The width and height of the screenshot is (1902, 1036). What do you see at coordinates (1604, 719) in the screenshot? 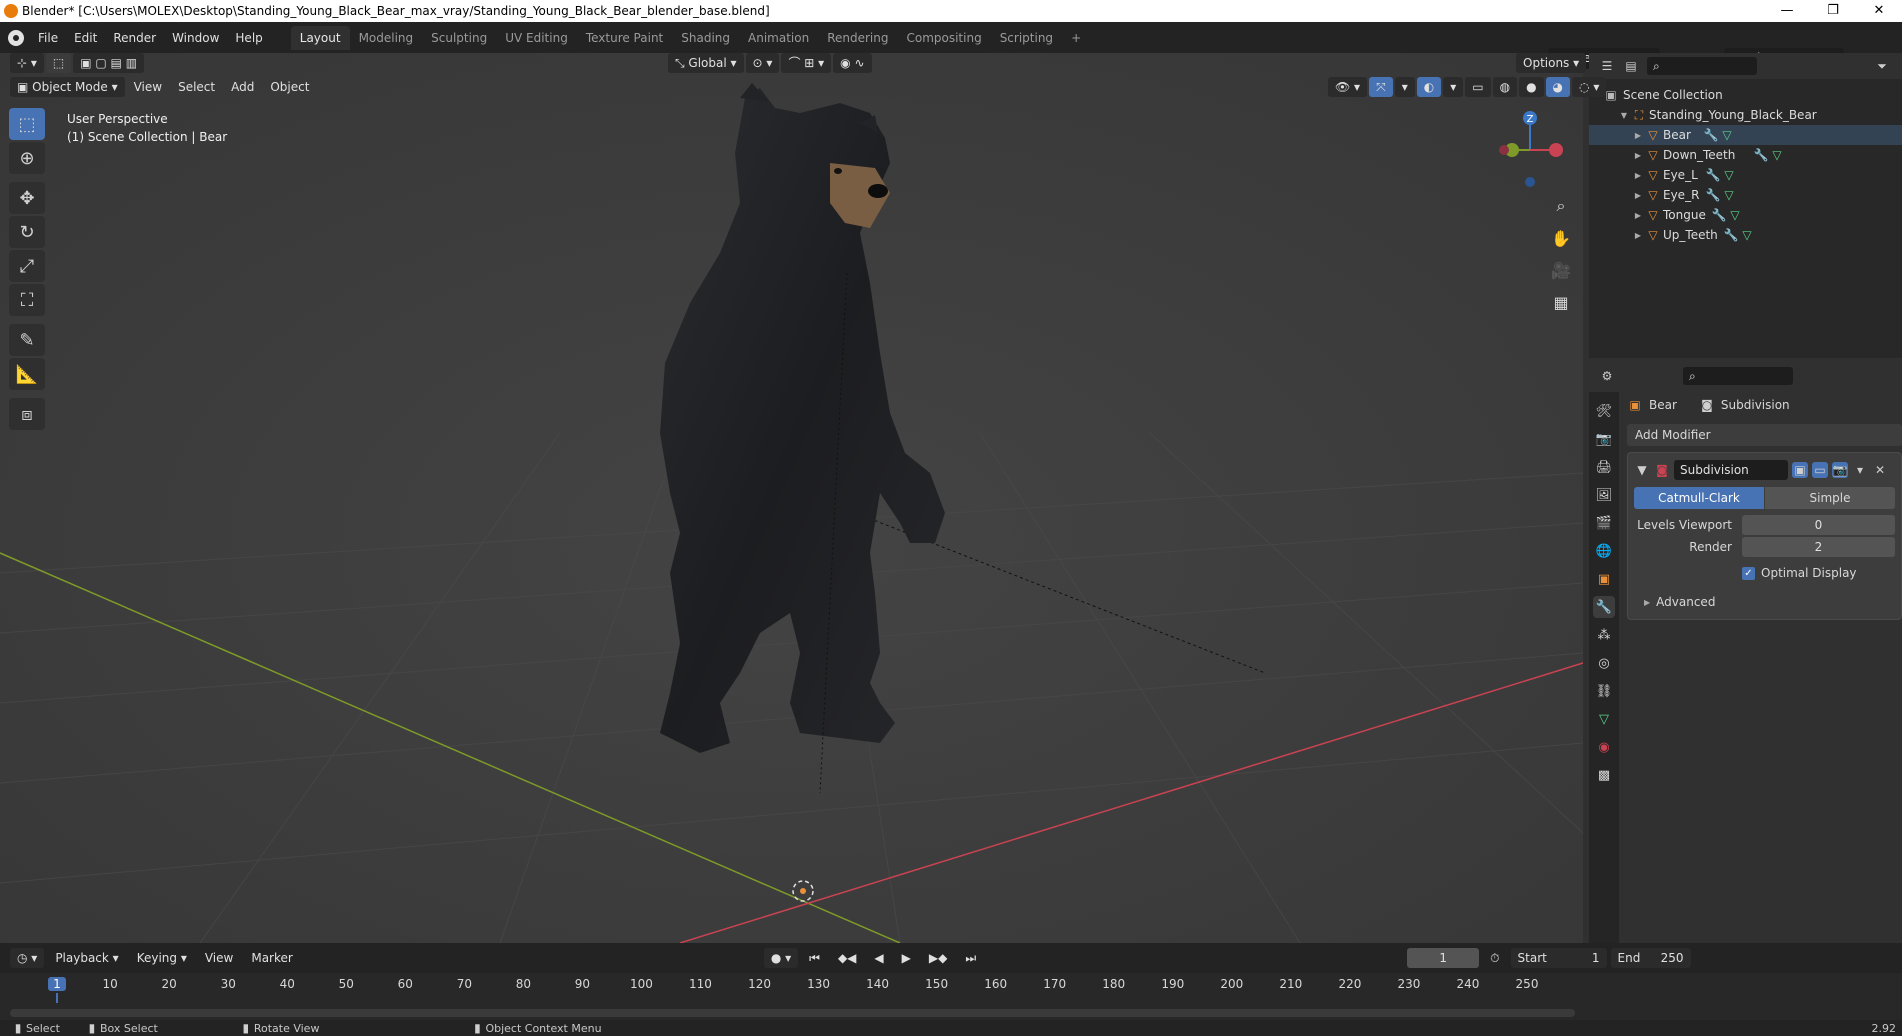
I see `data-tab-icon: ▽` at bounding box center [1604, 719].